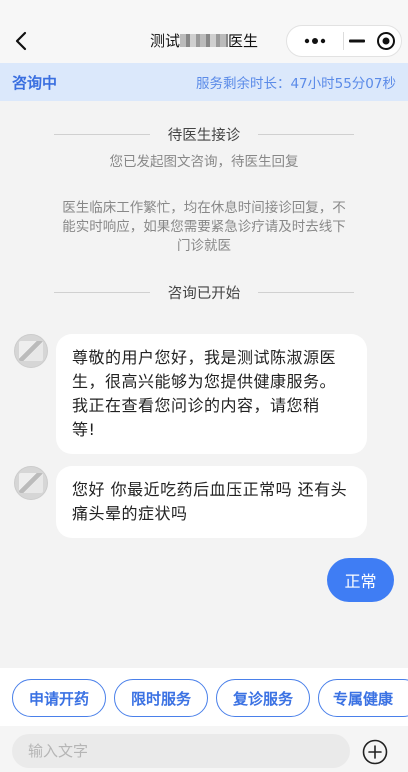 The image size is (408, 772). I want to click on waiting-title: 待医生接诊, so click(204, 136).